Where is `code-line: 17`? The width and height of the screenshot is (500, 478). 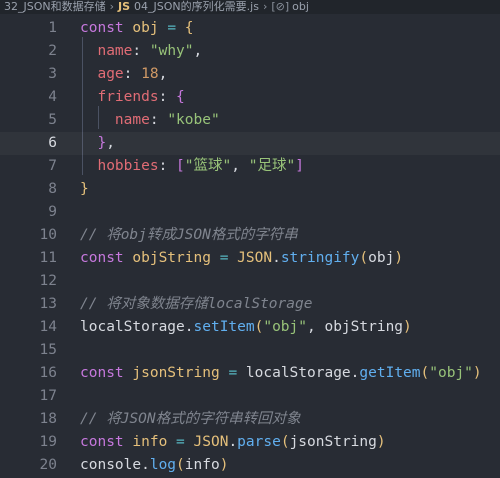
code-line: 17 is located at coordinates (250, 396).